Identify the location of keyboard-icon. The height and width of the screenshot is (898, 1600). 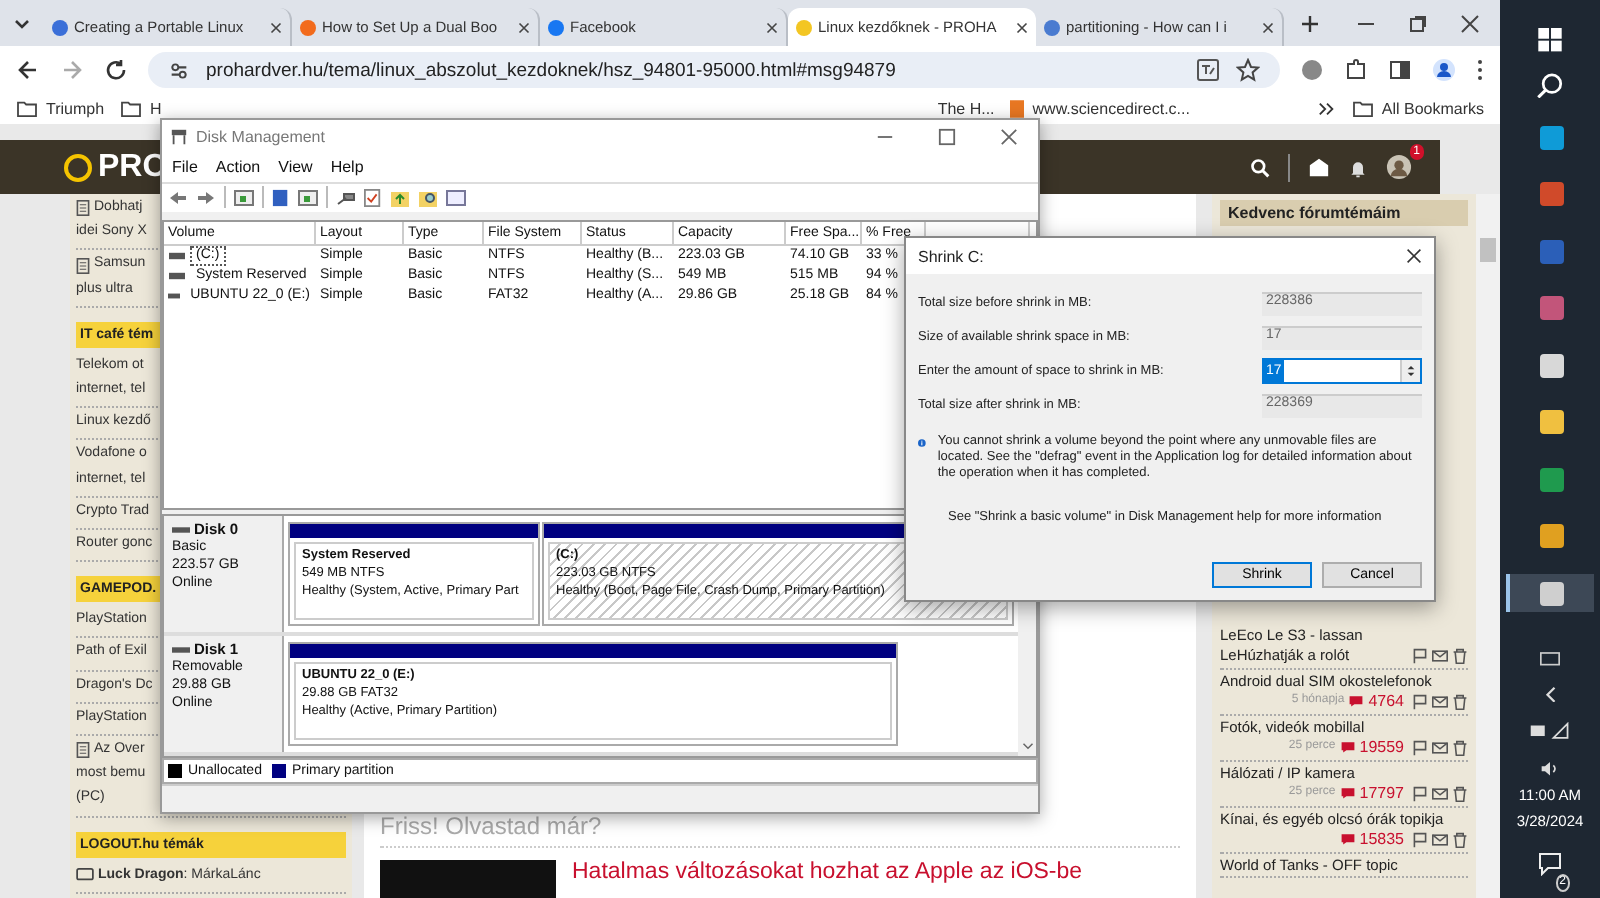
(1550, 658).